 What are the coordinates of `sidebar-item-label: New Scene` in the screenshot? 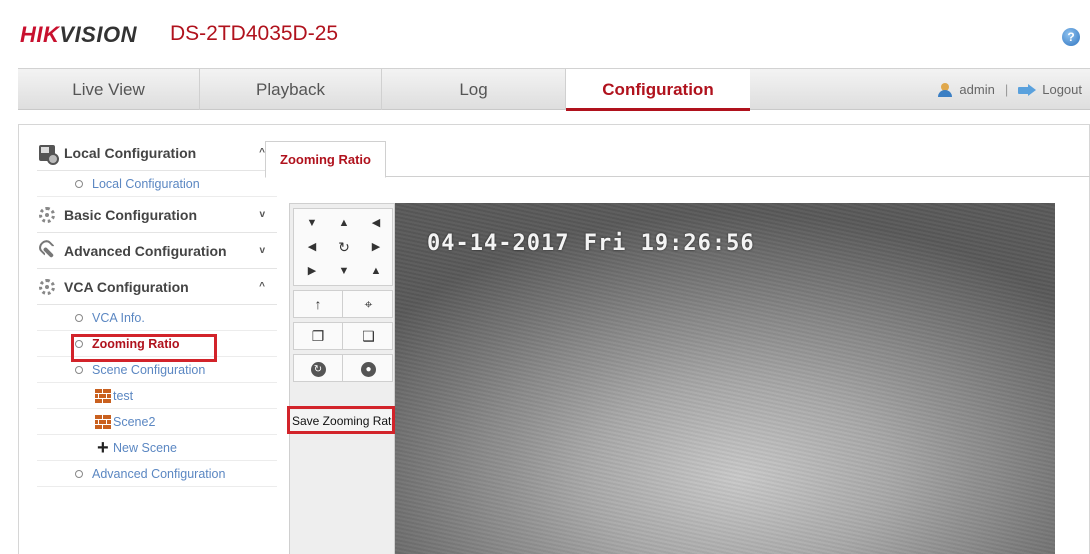 It's located at (145, 448).